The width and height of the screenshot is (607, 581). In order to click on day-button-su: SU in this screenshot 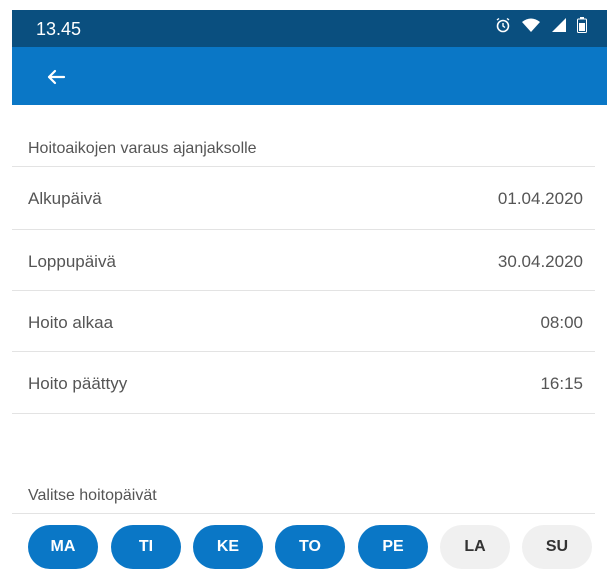, I will do `click(557, 547)`.